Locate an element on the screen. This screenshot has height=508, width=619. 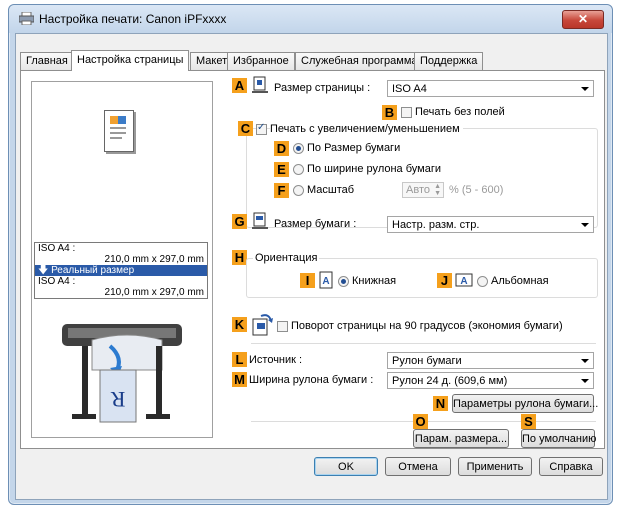
marker-k: K is located at coordinates (239, 324).